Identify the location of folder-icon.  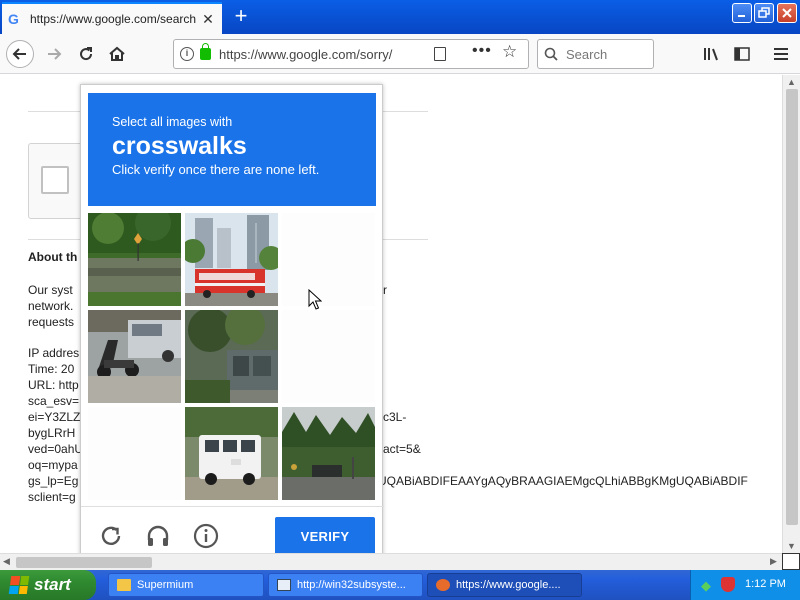
(124, 585).